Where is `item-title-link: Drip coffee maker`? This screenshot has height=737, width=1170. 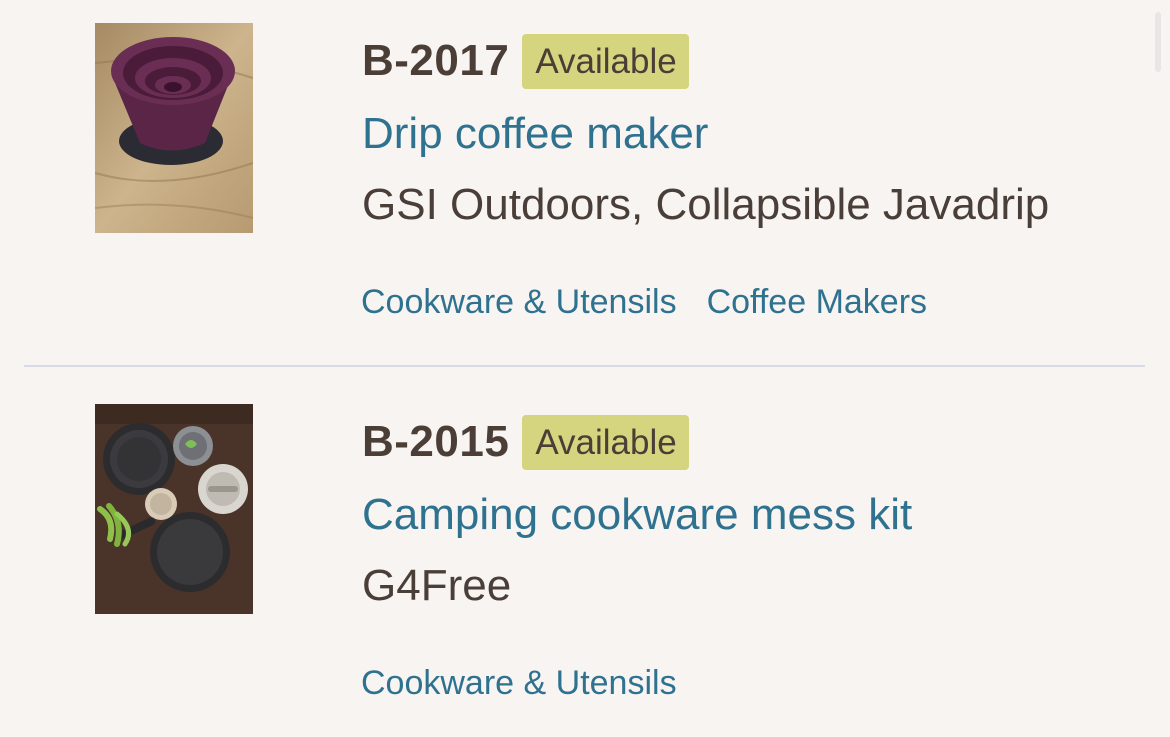 item-title-link: Drip coffee maker is located at coordinates (535, 134).